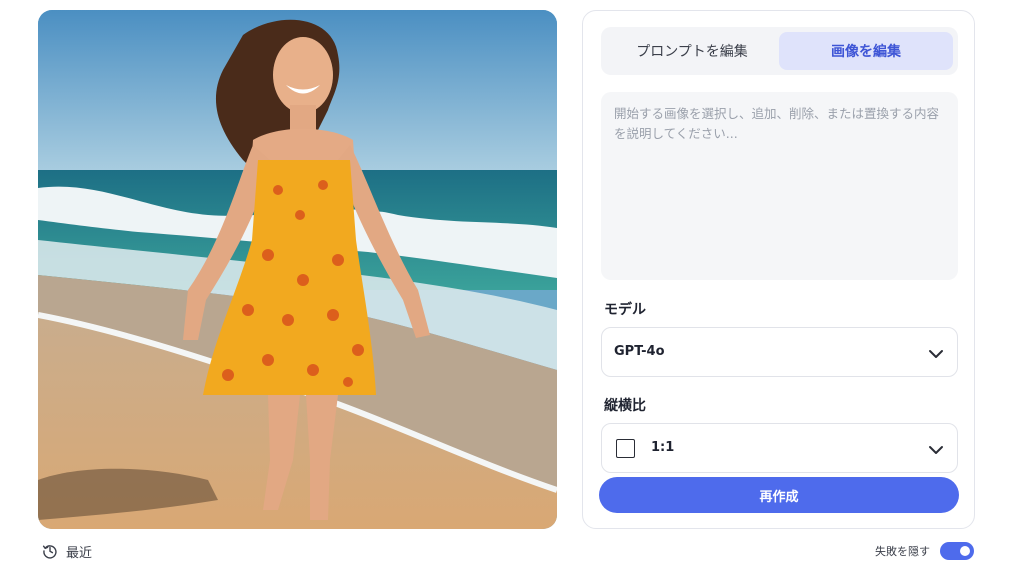 The height and width of the screenshot is (567, 1024). What do you see at coordinates (779, 186) in the screenshot?
I see `edit-instructions-input` at bounding box center [779, 186].